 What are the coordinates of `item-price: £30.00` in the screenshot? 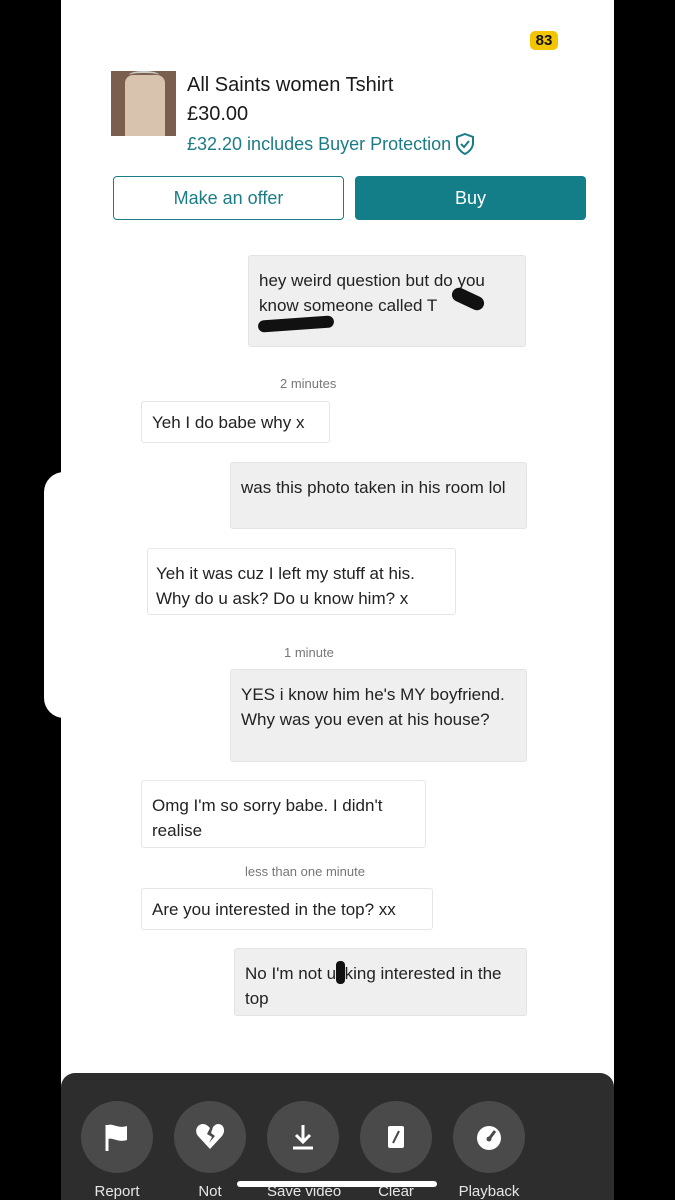 It's located at (218, 114).